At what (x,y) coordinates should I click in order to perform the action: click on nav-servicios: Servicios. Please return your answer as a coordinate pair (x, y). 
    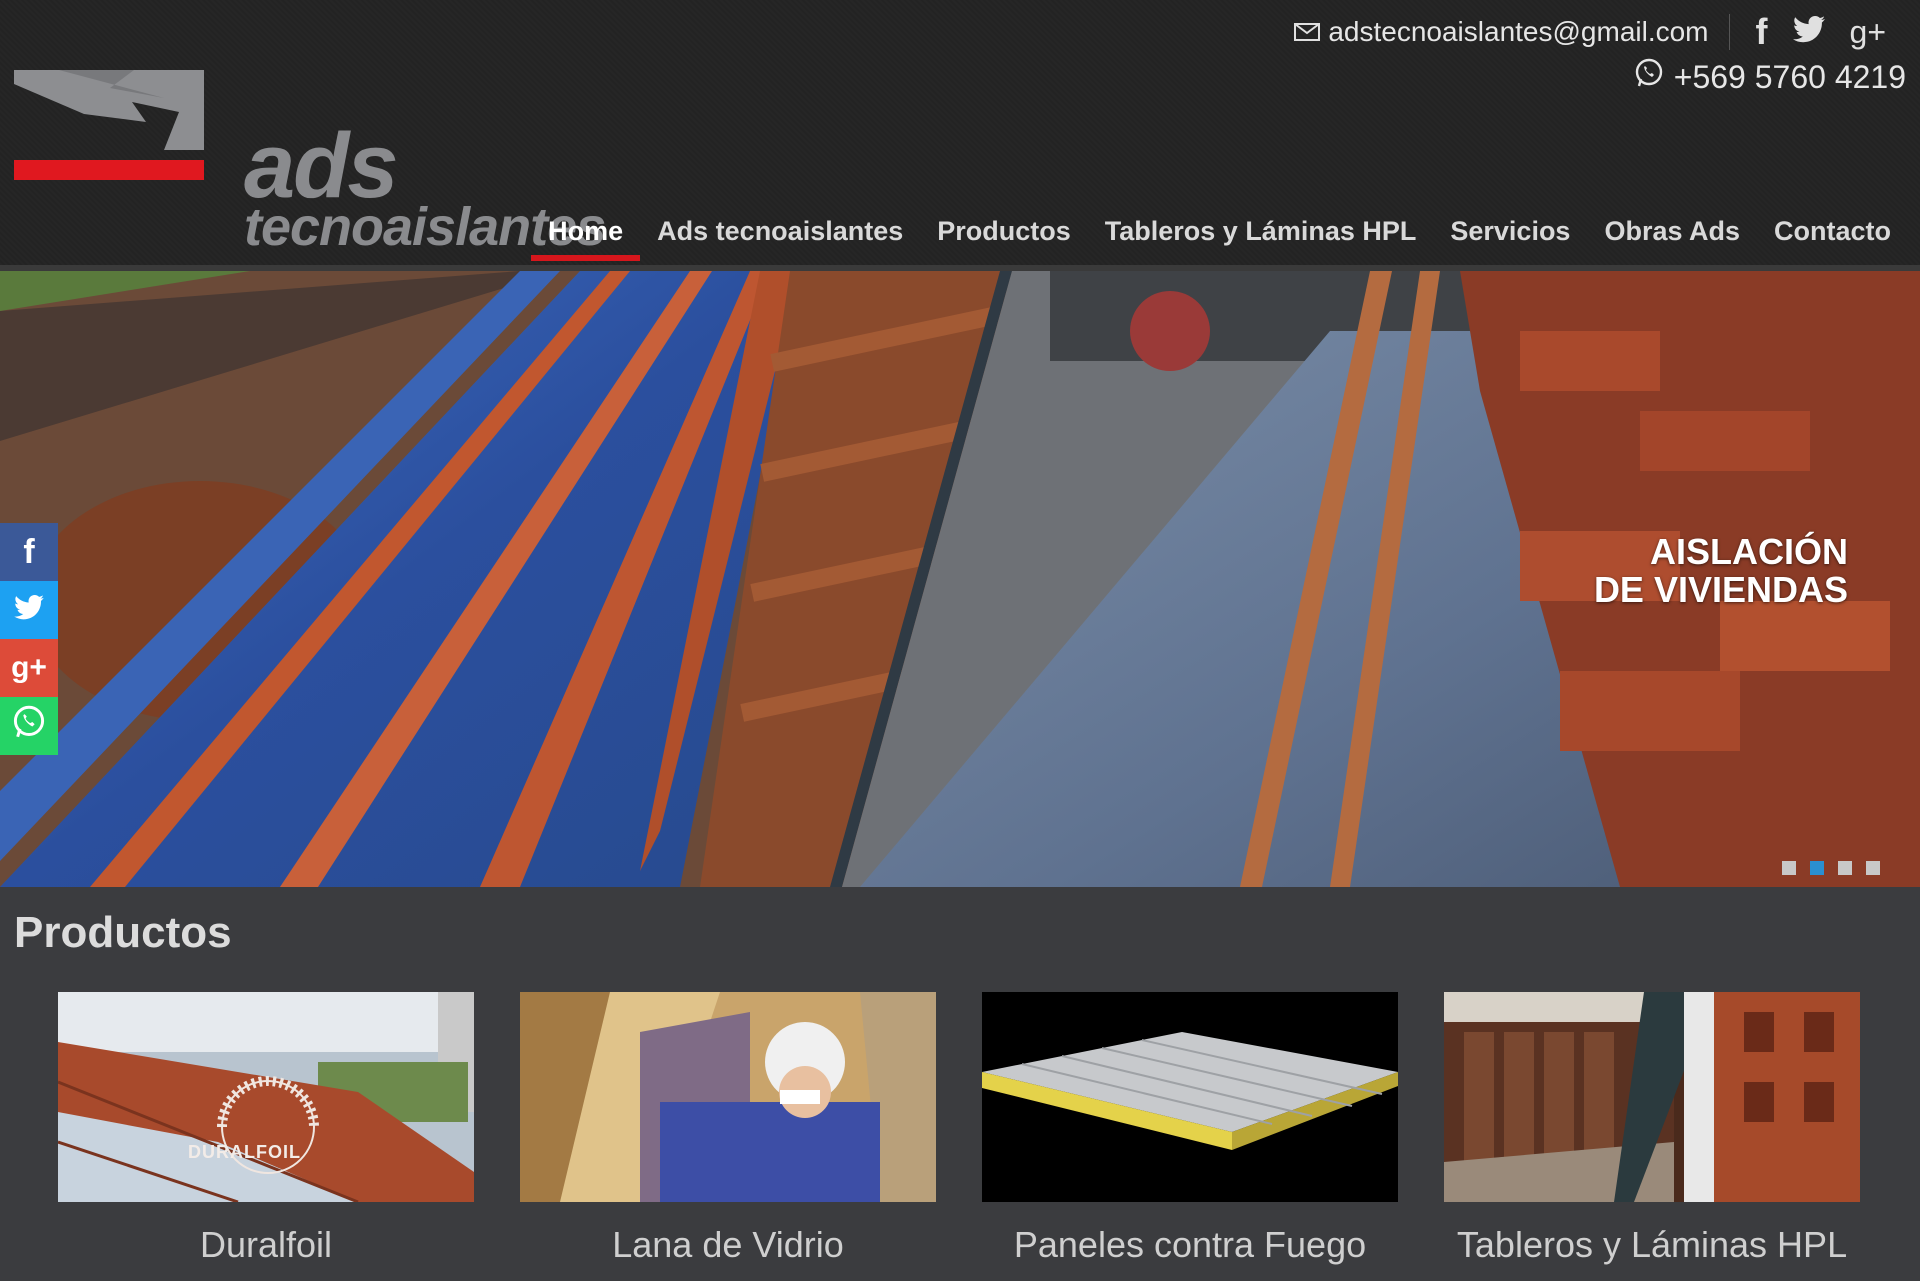
    Looking at the image, I should click on (1510, 231).